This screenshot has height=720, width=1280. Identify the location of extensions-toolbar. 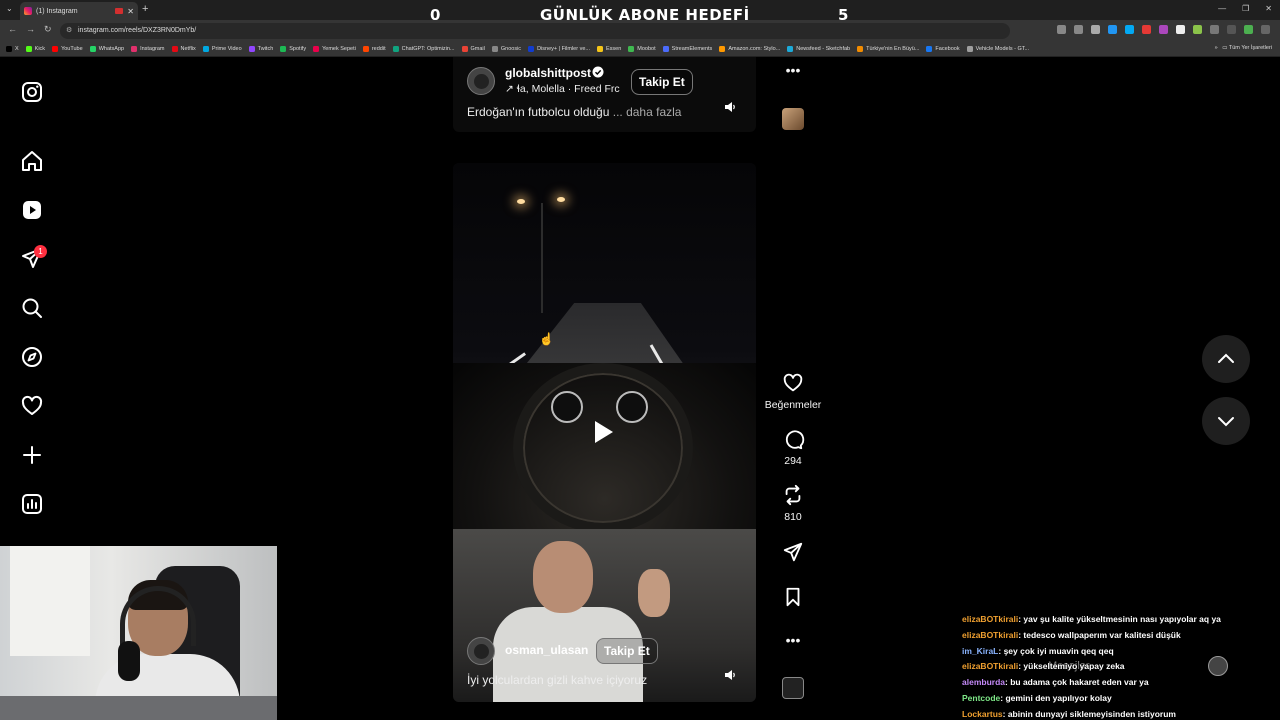
(1163, 29).